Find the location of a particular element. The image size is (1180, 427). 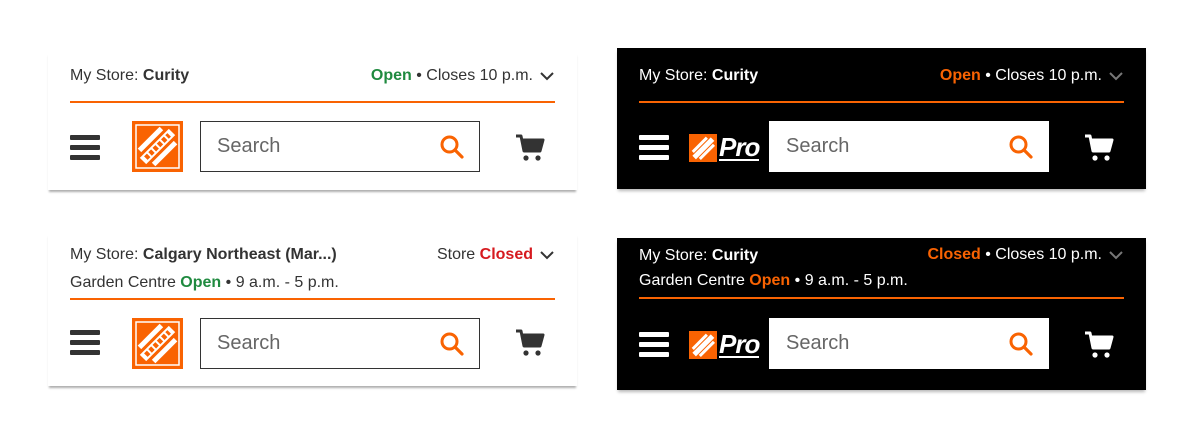

store-hours-dropdown: Store Closed is located at coordinates (496, 255).